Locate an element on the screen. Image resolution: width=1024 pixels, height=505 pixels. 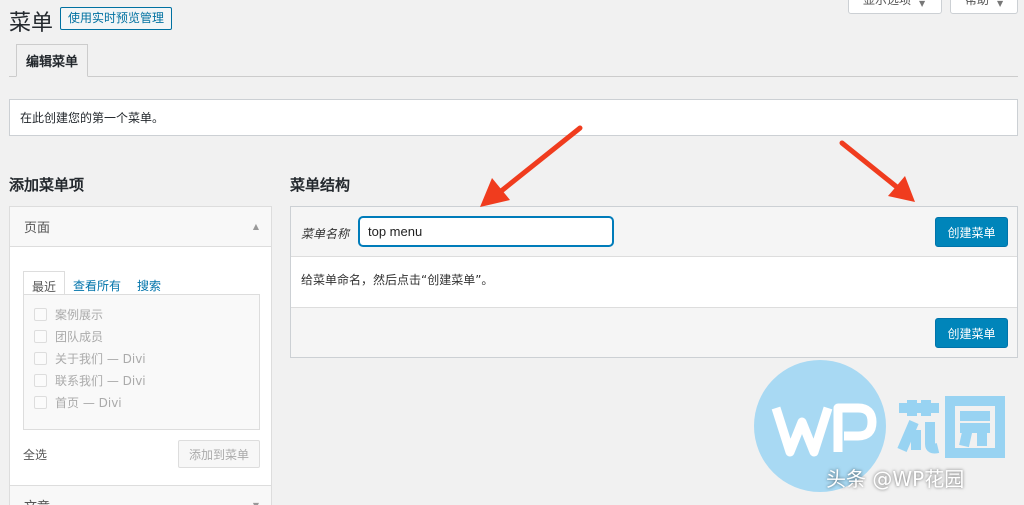
arrow-to-input-icon is located at coordinates (531, 166).